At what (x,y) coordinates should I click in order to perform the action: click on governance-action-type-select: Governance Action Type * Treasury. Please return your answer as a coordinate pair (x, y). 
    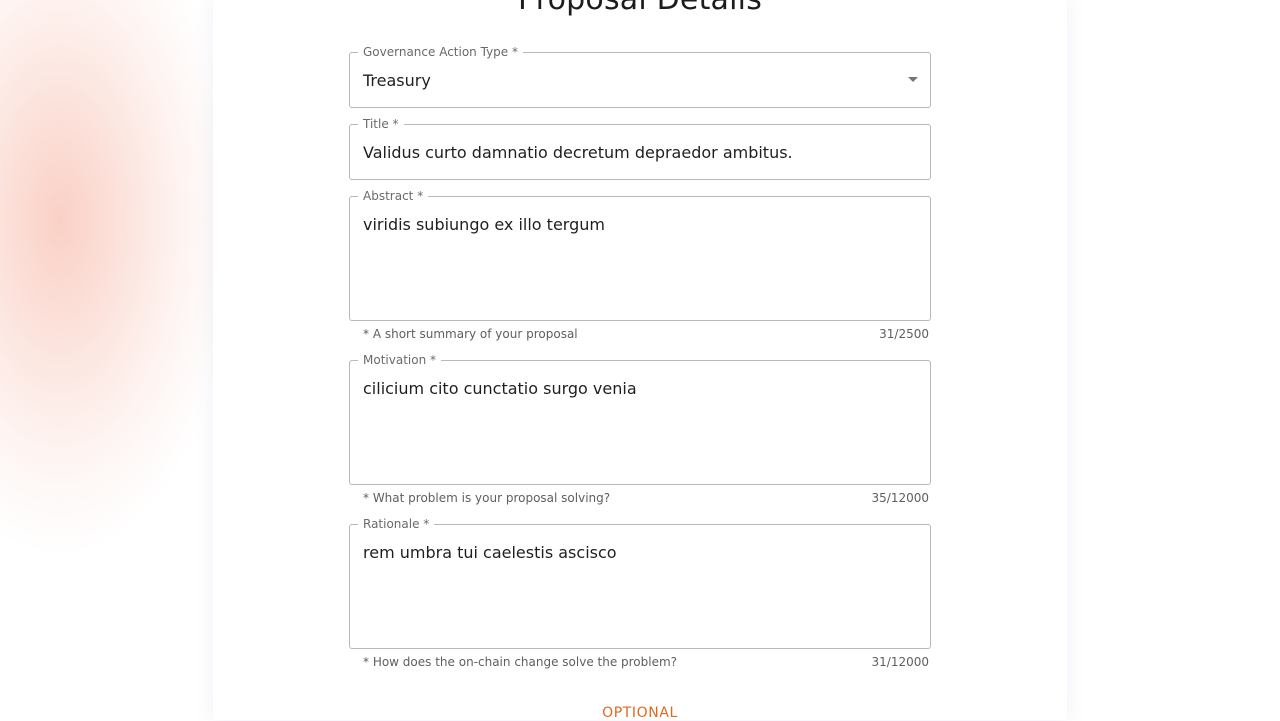
    Looking at the image, I should click on (640, 76).